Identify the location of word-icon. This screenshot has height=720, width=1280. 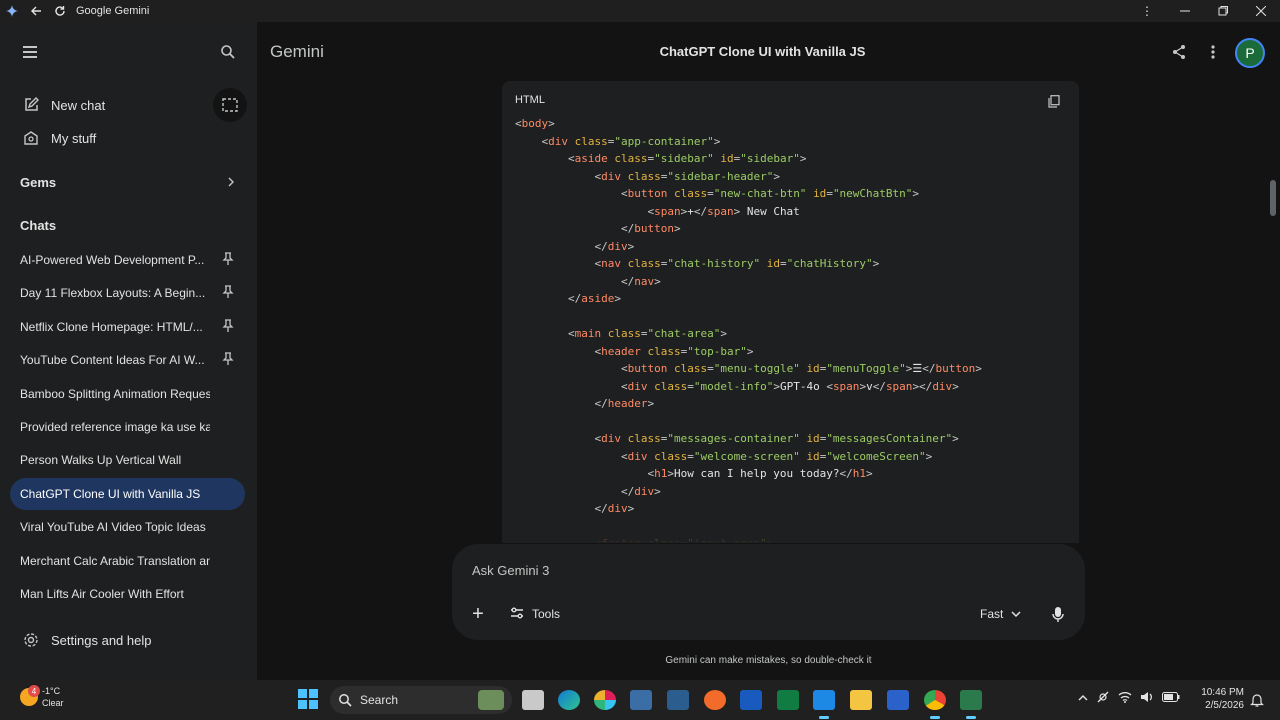
(751, 700).